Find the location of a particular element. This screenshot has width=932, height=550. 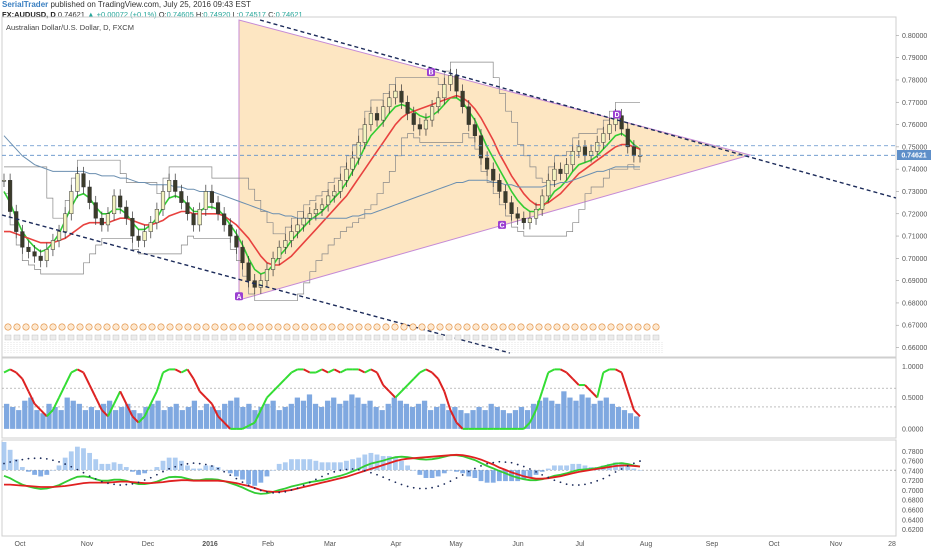

oscillator-bar is located at coordinates (467, 421).